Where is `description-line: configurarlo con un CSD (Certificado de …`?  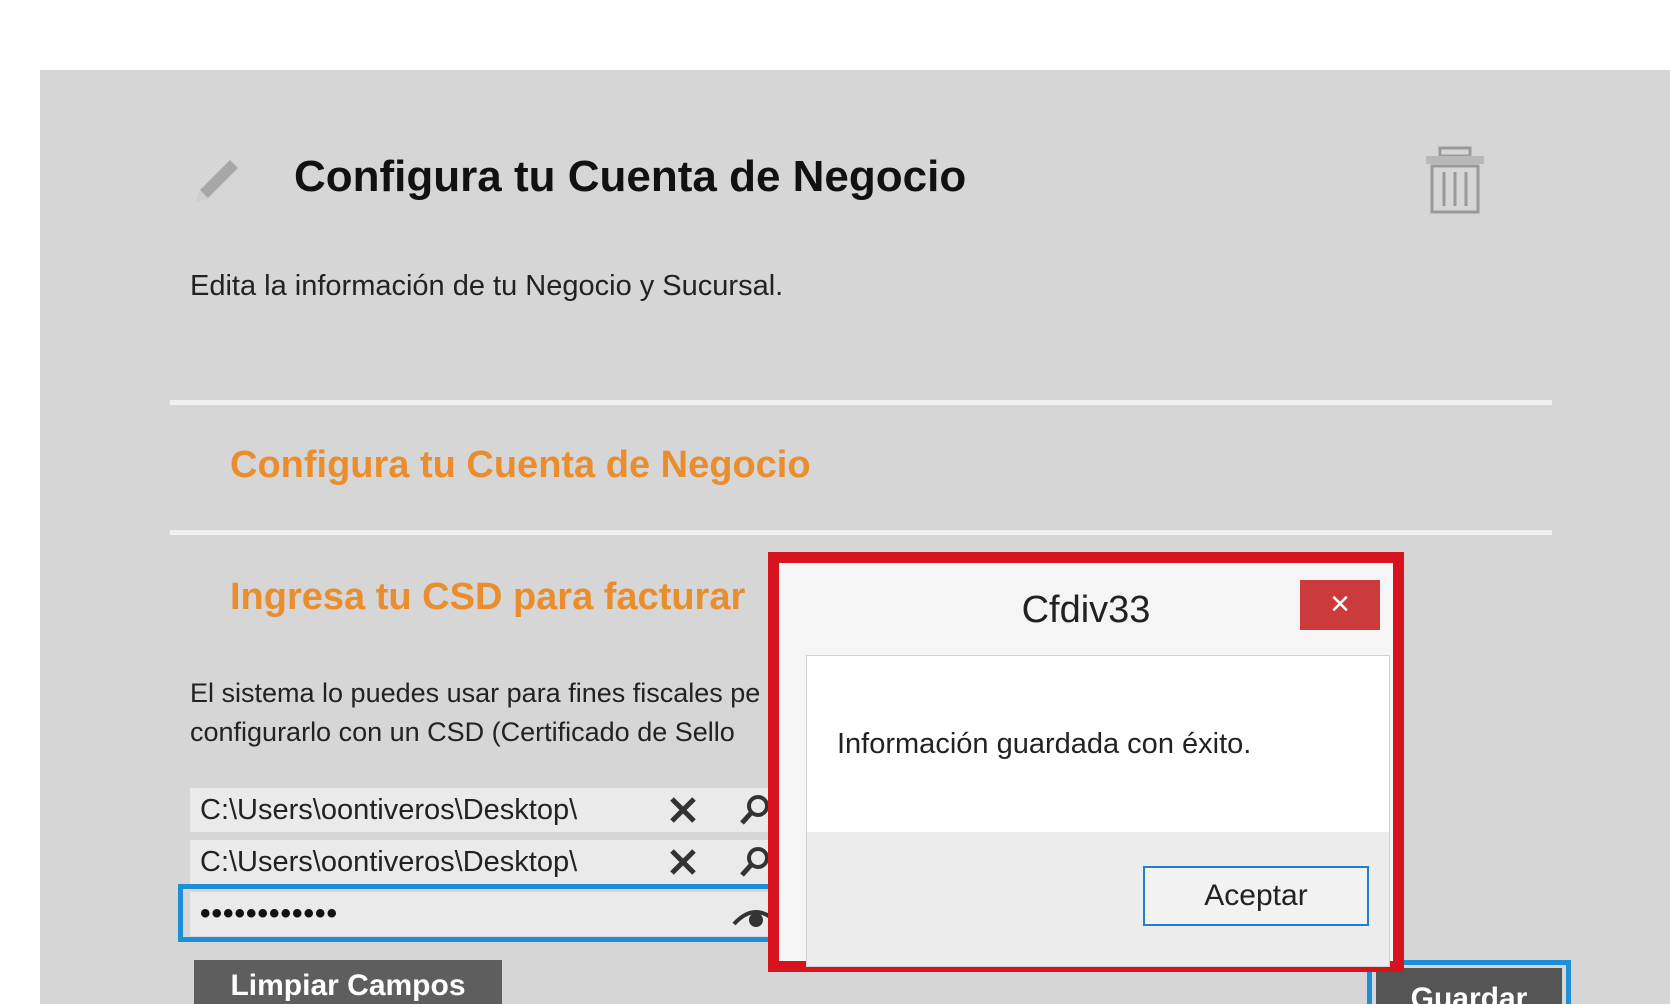 description-line: configurarlo con un CSD (Certificado de … is located at coordinates (462, 732).